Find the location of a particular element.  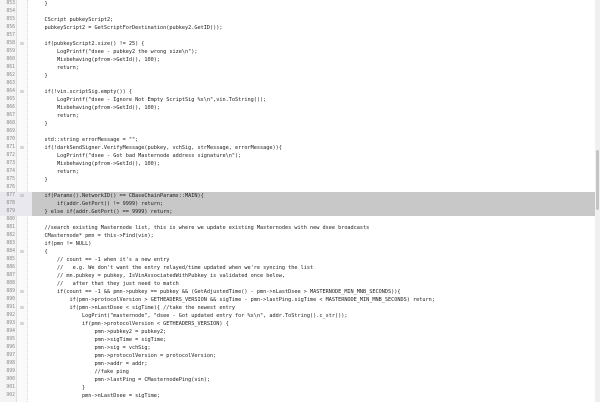

code-text: //fake ping is located at coordinates (316, 372).